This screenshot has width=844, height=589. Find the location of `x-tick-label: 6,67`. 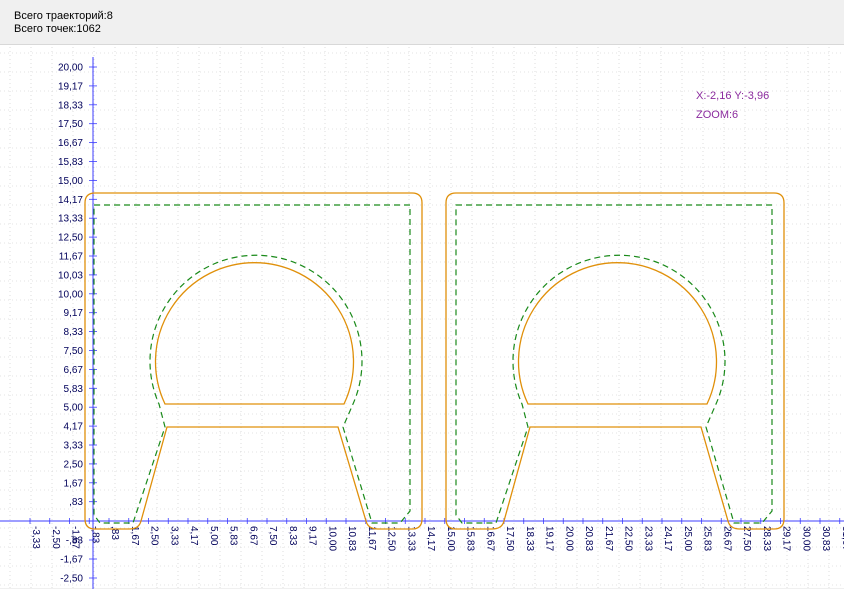

x-tick-label: 6,67 is located at coordinates (252, 536).